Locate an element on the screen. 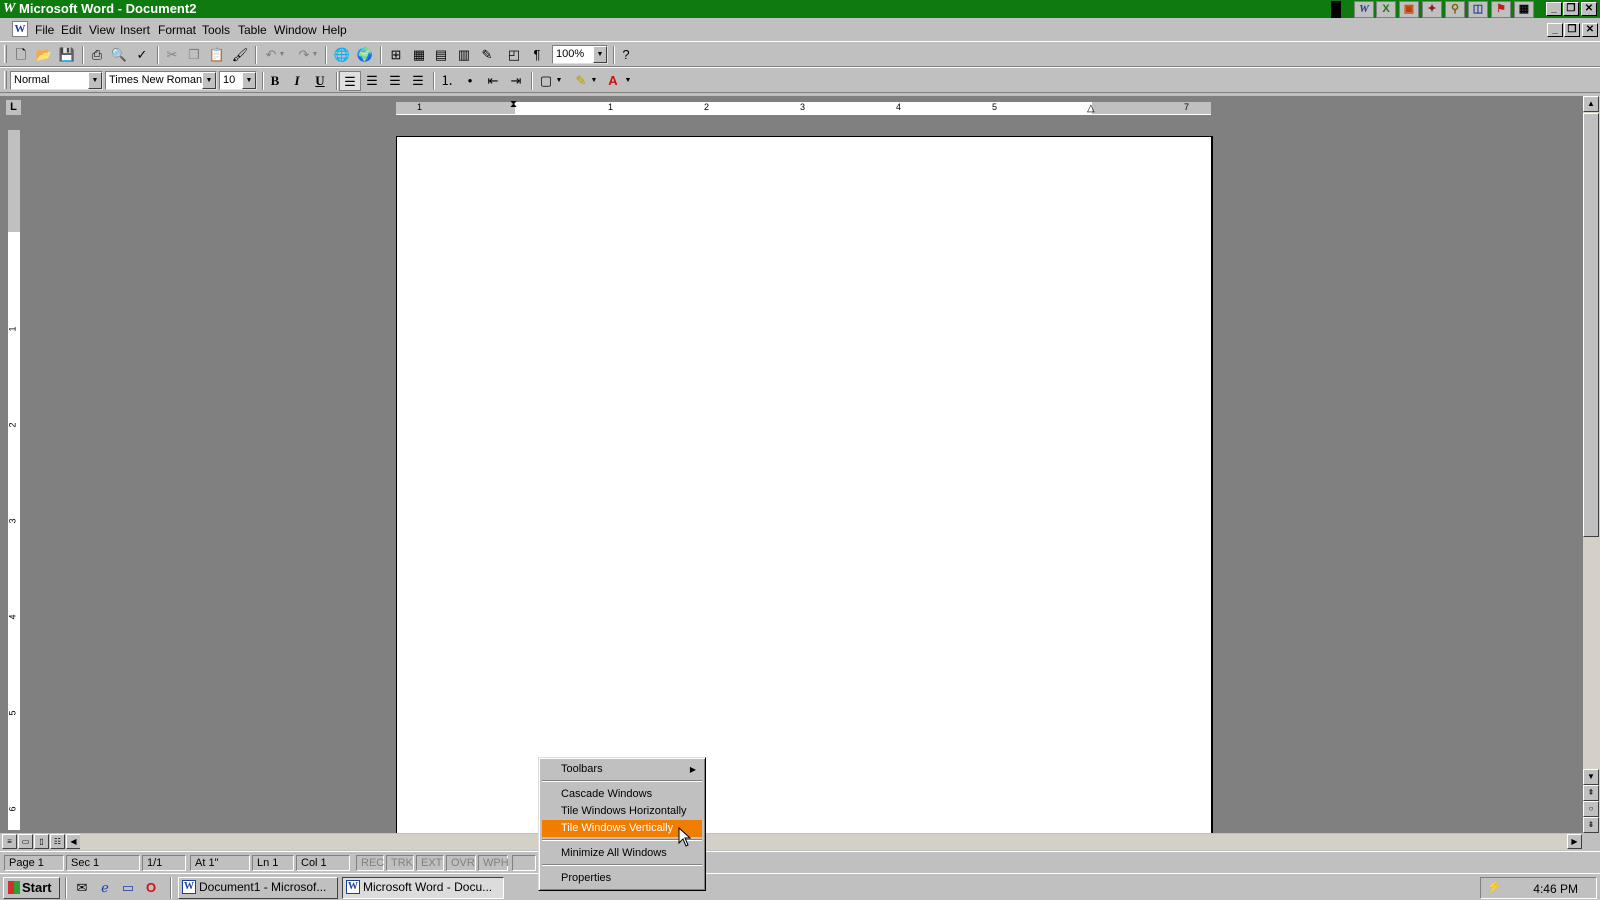 Image resolution: width=1600 pixels, height=900 pixels. menu-window: Window is located at coordinates (295, 30).